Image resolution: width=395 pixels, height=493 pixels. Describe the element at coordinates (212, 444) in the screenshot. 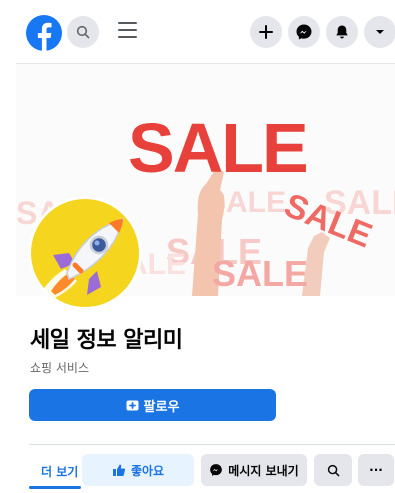

I see `section-divider` at that location.